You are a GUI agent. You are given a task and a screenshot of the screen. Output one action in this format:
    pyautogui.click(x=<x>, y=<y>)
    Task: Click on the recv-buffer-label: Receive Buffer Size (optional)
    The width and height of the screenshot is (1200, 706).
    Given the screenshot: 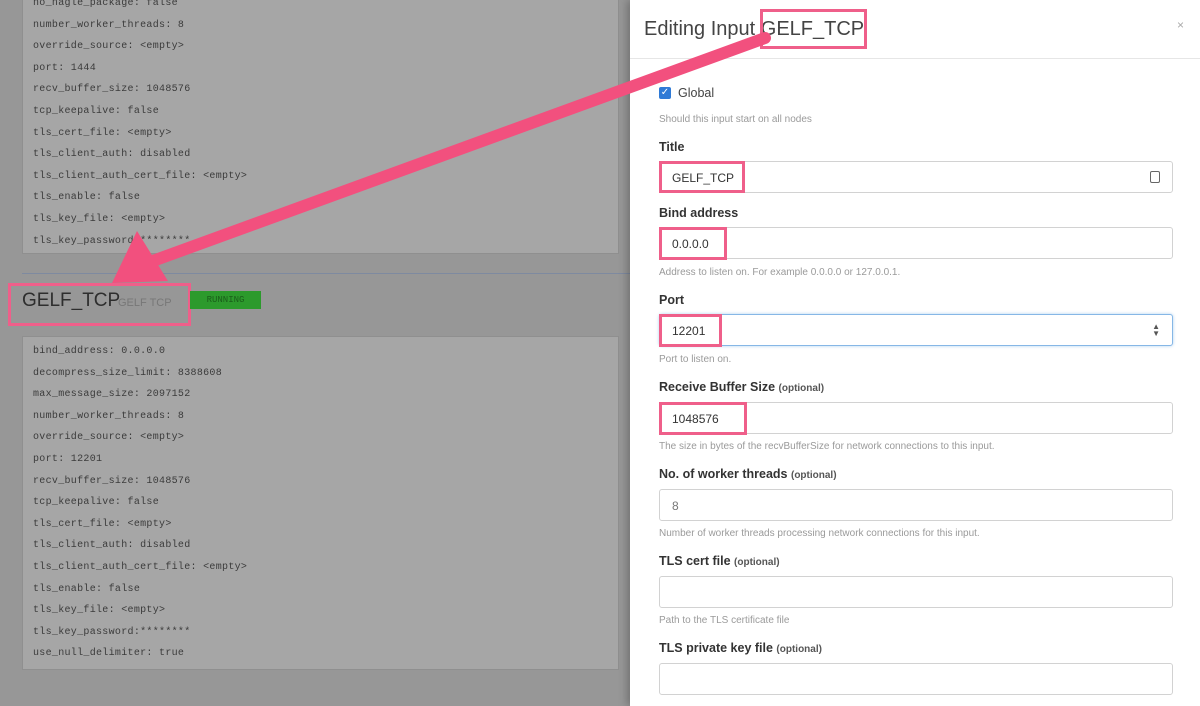 What is the action you would take?
    pyautogui.click(x=741, y=387)
    